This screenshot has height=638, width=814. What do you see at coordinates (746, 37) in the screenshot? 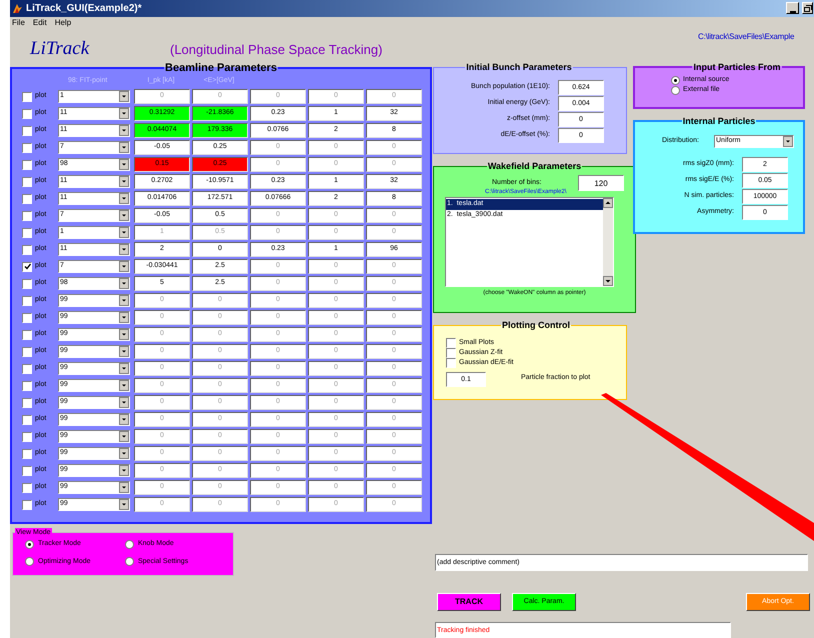
I see `file-path: C:\litrack\SaveFiles\Example` at bounding box center [746, 37].